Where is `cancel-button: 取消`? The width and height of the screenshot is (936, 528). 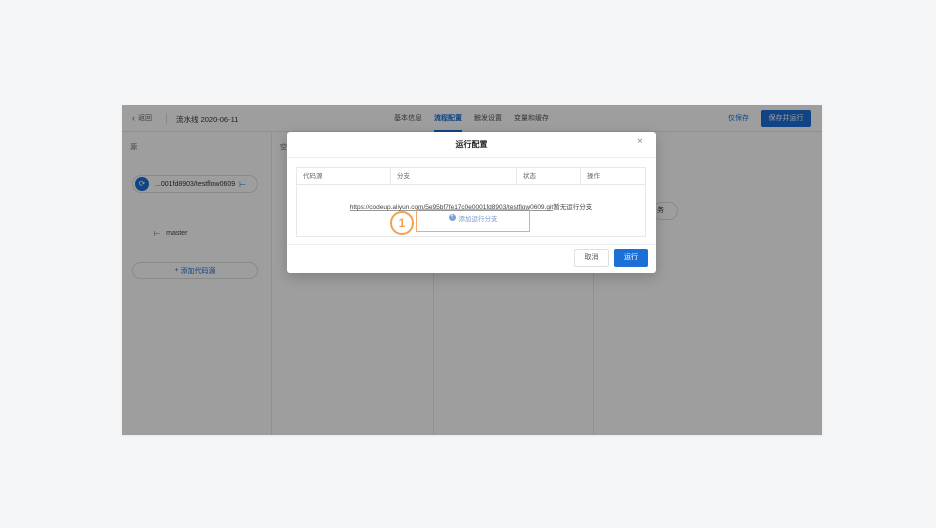 cancel-button: 取消 is located at coordinates (591, 258).